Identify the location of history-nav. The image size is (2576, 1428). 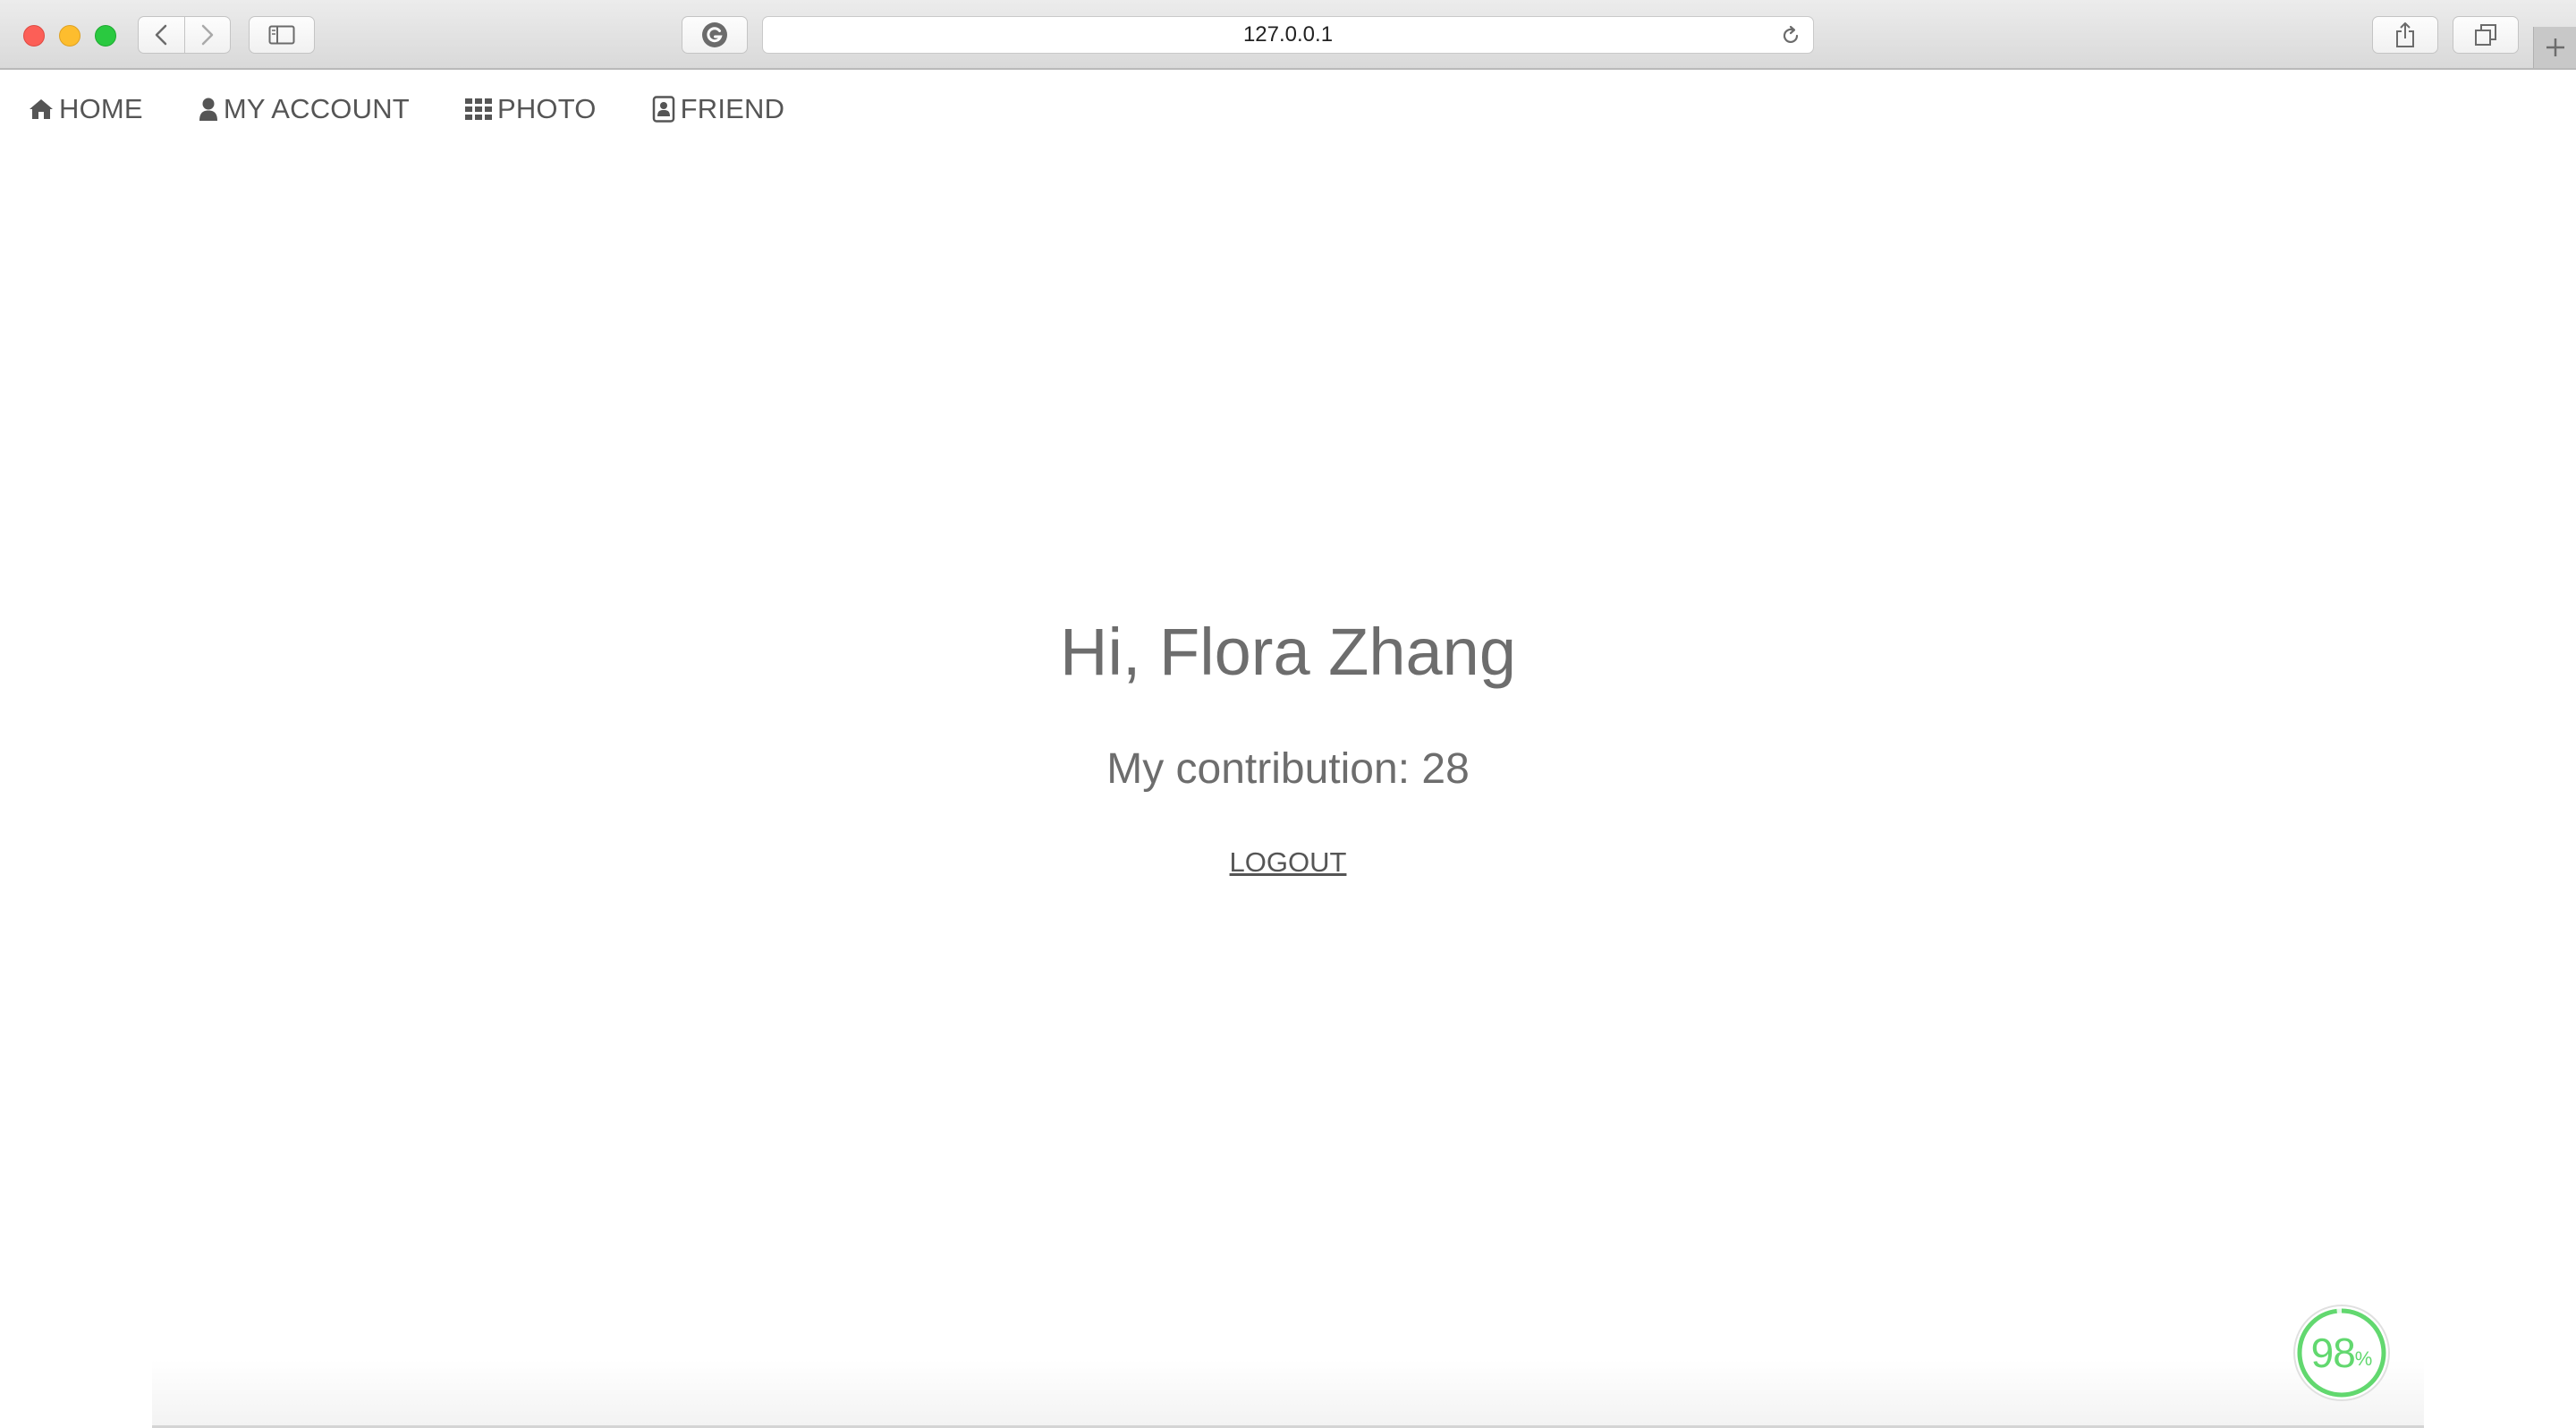
(184, 35).